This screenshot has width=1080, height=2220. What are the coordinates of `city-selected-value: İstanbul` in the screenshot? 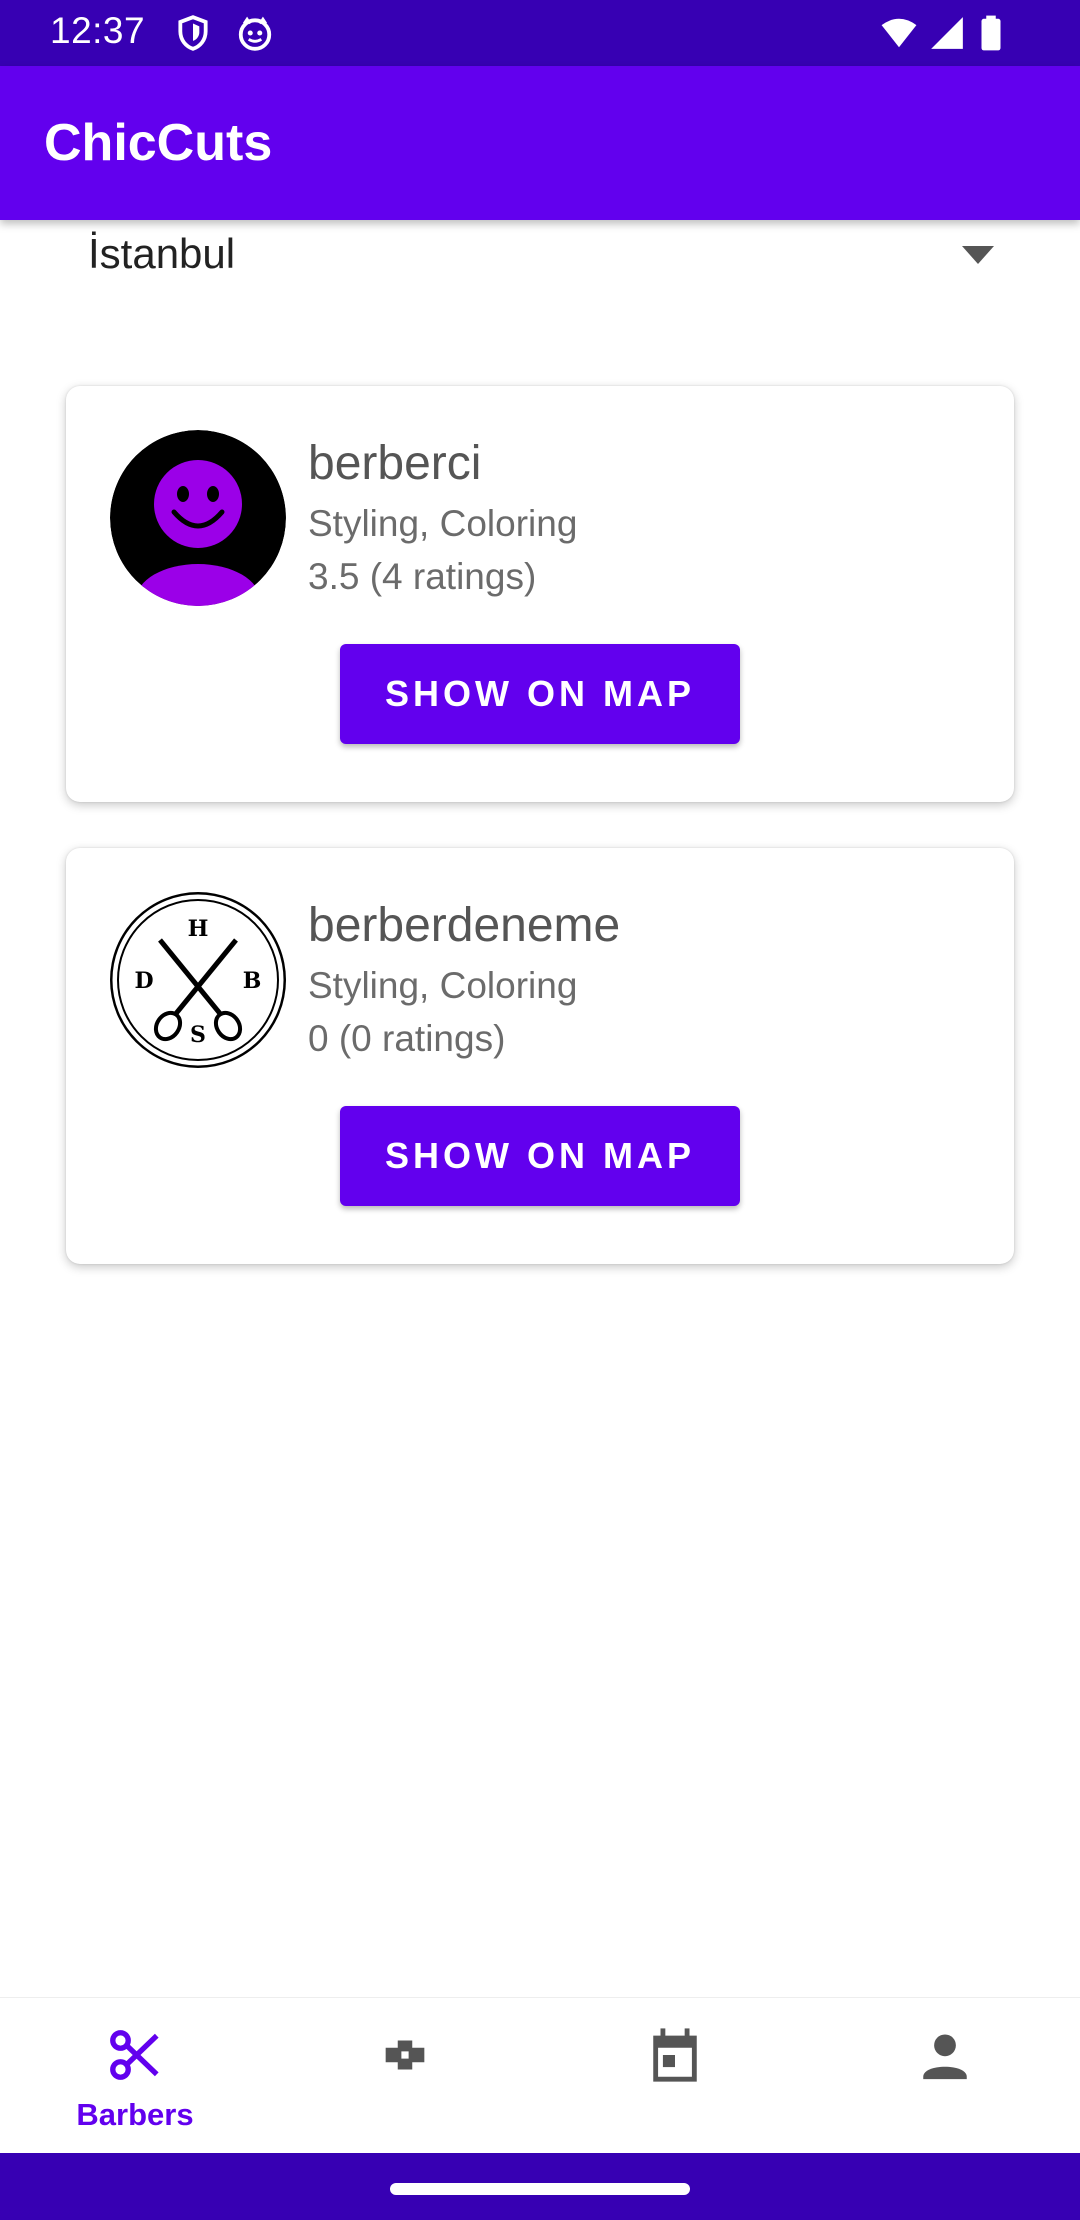 It's located at (162, 253).